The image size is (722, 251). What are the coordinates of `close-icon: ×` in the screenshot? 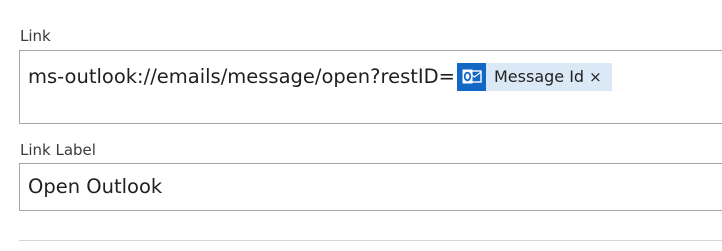 It's located at (598, 77).